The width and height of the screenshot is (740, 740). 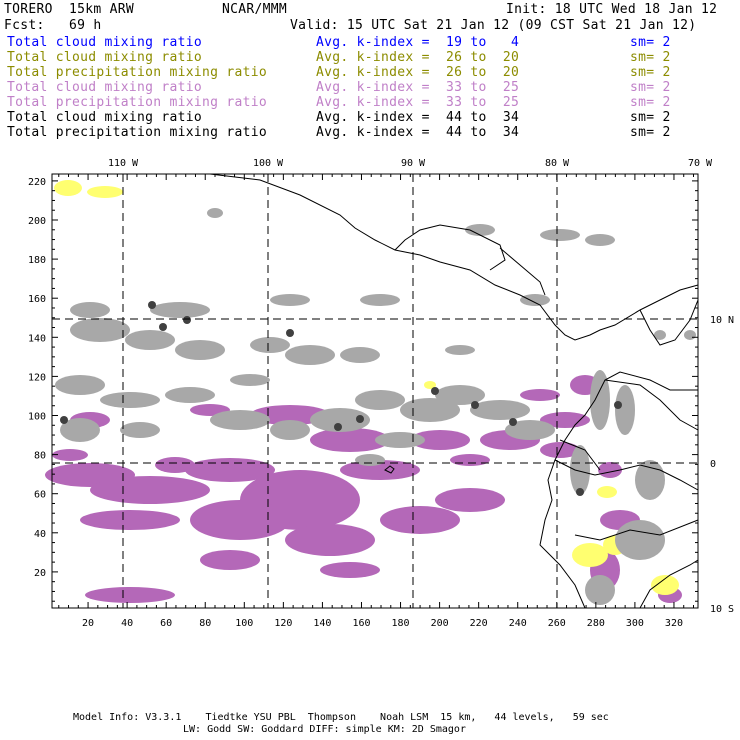 I want to click on x-tick-label: 240, so click(x=518, y=623).